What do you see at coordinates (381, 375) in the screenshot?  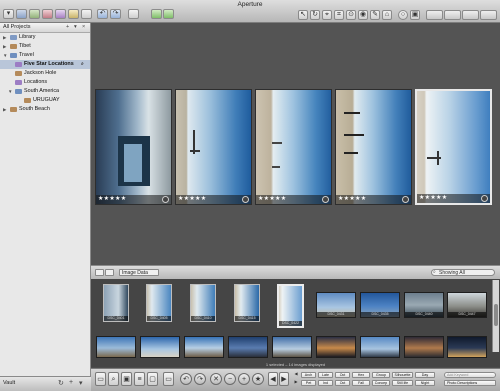 I see `keyword-button: Group` at bounding box center [381, 375].